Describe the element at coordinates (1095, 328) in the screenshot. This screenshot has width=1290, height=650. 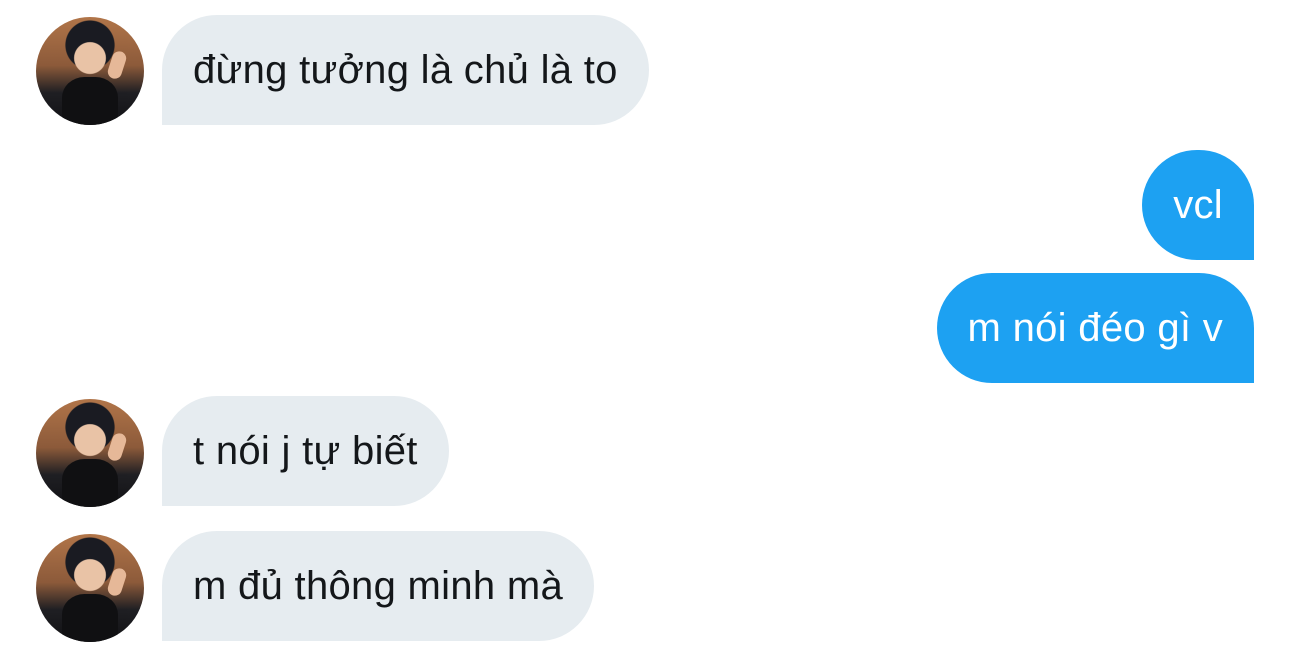
I see `message-bubble-outgoing: m nói đéo gì v` at that location.